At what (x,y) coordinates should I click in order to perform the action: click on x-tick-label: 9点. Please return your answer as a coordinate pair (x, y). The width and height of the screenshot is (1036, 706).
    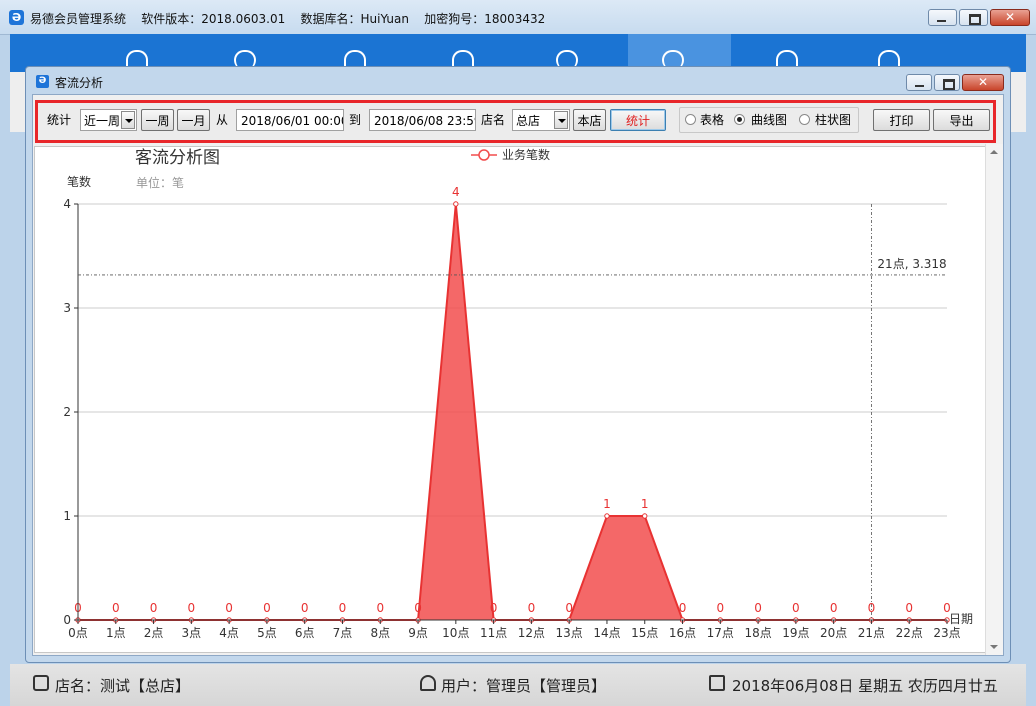
    Looking at the image, I should click on (418, 633).